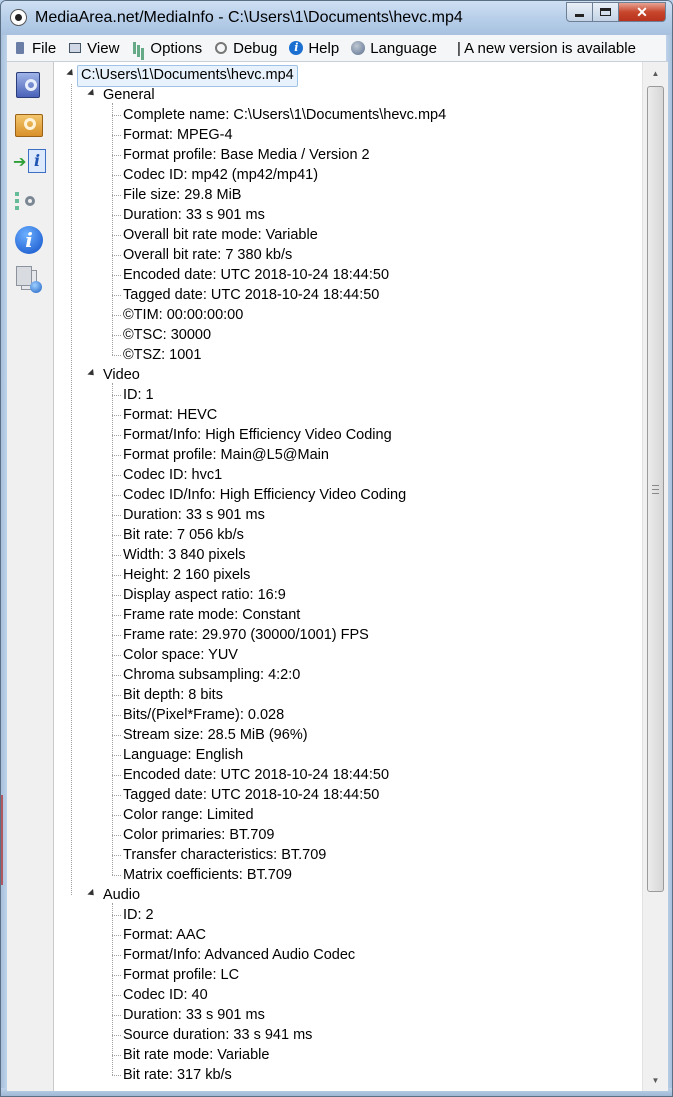 Image resolution: width=673 pixels, height=1097 pixels. What do you see at coordinates (403, 48) in the screenshot?
I see `menu-language-label: Language` at bounding box center [403, 48].